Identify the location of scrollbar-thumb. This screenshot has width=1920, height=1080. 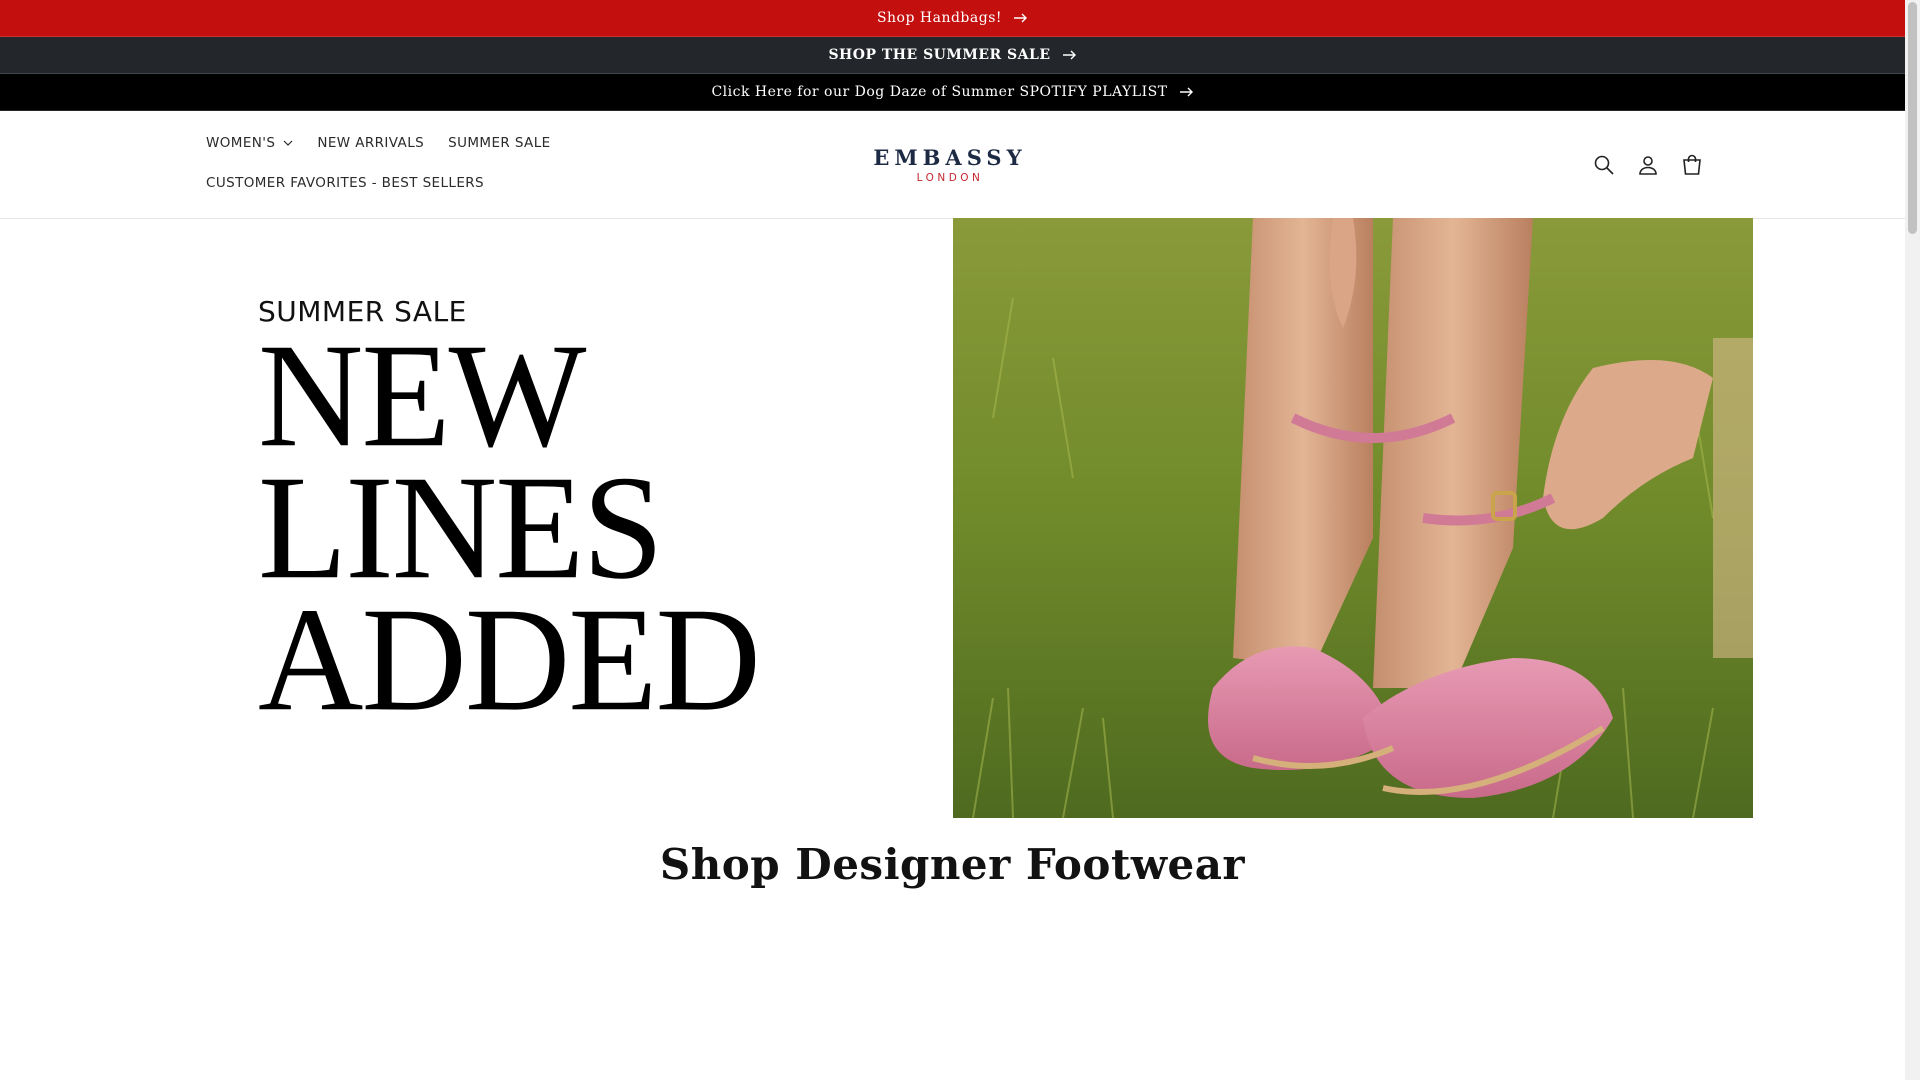
(1912, 118).